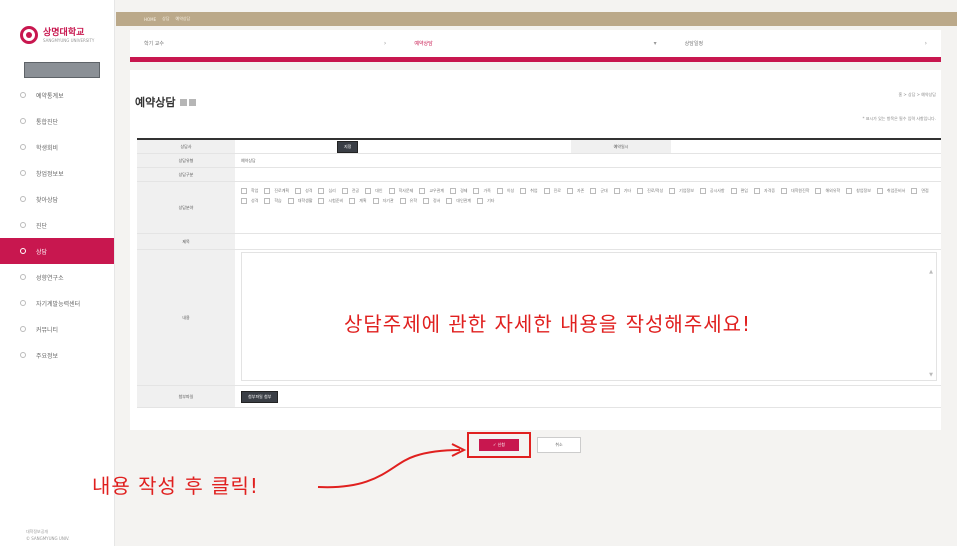  I want to click on category-option: 군대, so click(599, 191).